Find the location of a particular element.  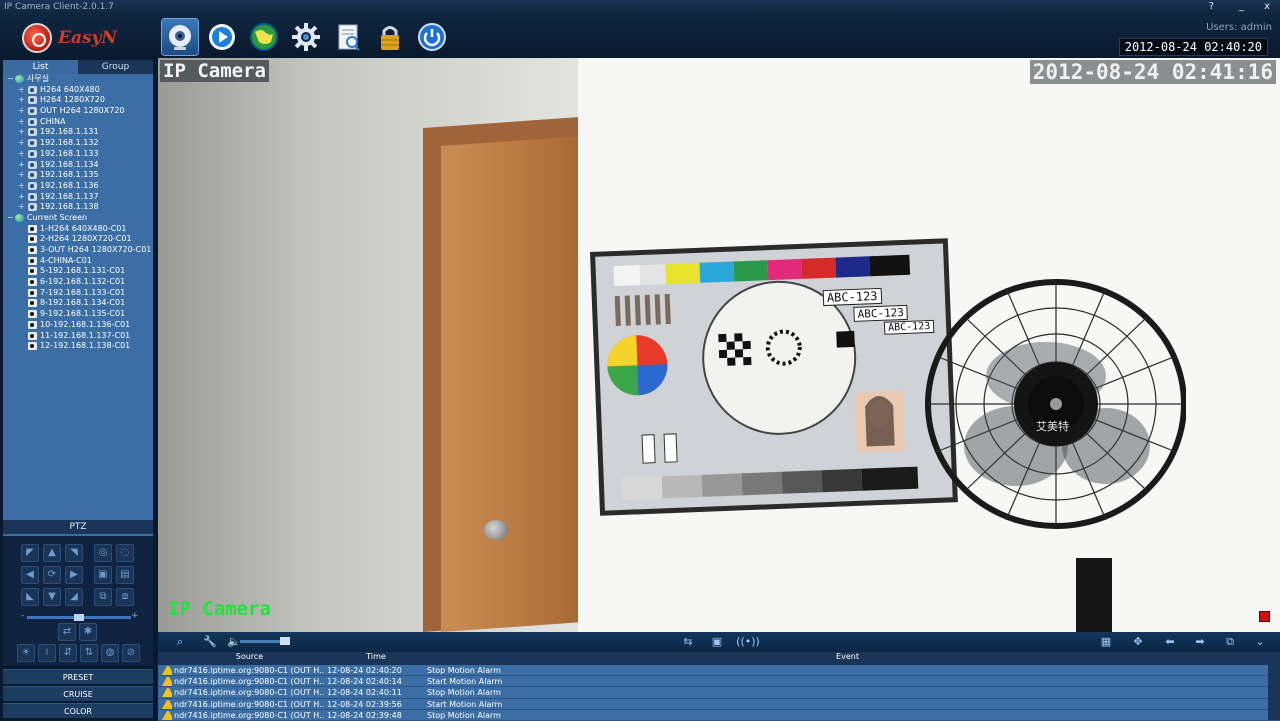

ptz-down-right-button: ◢ is located at coordinates (74, 597).